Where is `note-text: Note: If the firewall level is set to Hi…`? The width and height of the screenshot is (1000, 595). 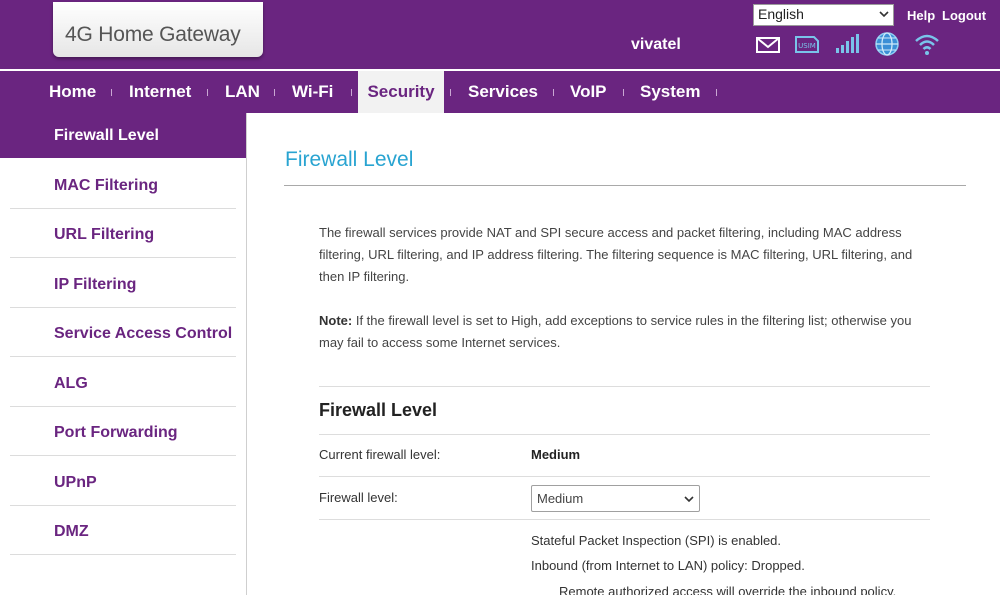 note-text: Note: If the firewall level is set to Hi… is located at coordinates (625, 332).